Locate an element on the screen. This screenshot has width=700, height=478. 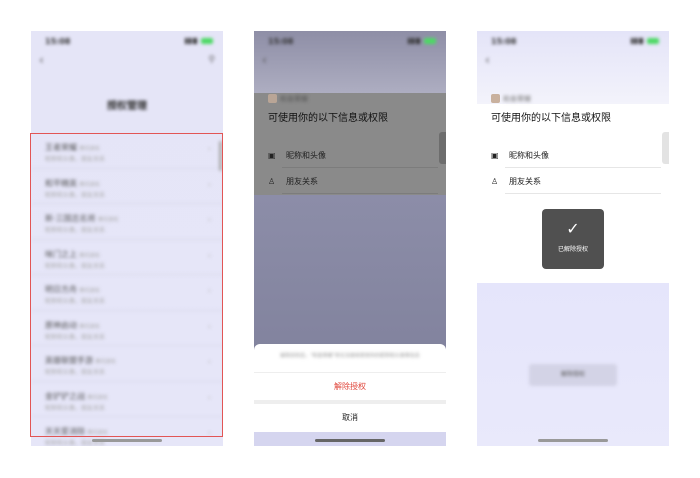
action-sheet: 解除授权后，"和金荣耀"将无法继续使用你的昵称和头像等信息 解除授权 取消 is located at coordinates (350, 395).